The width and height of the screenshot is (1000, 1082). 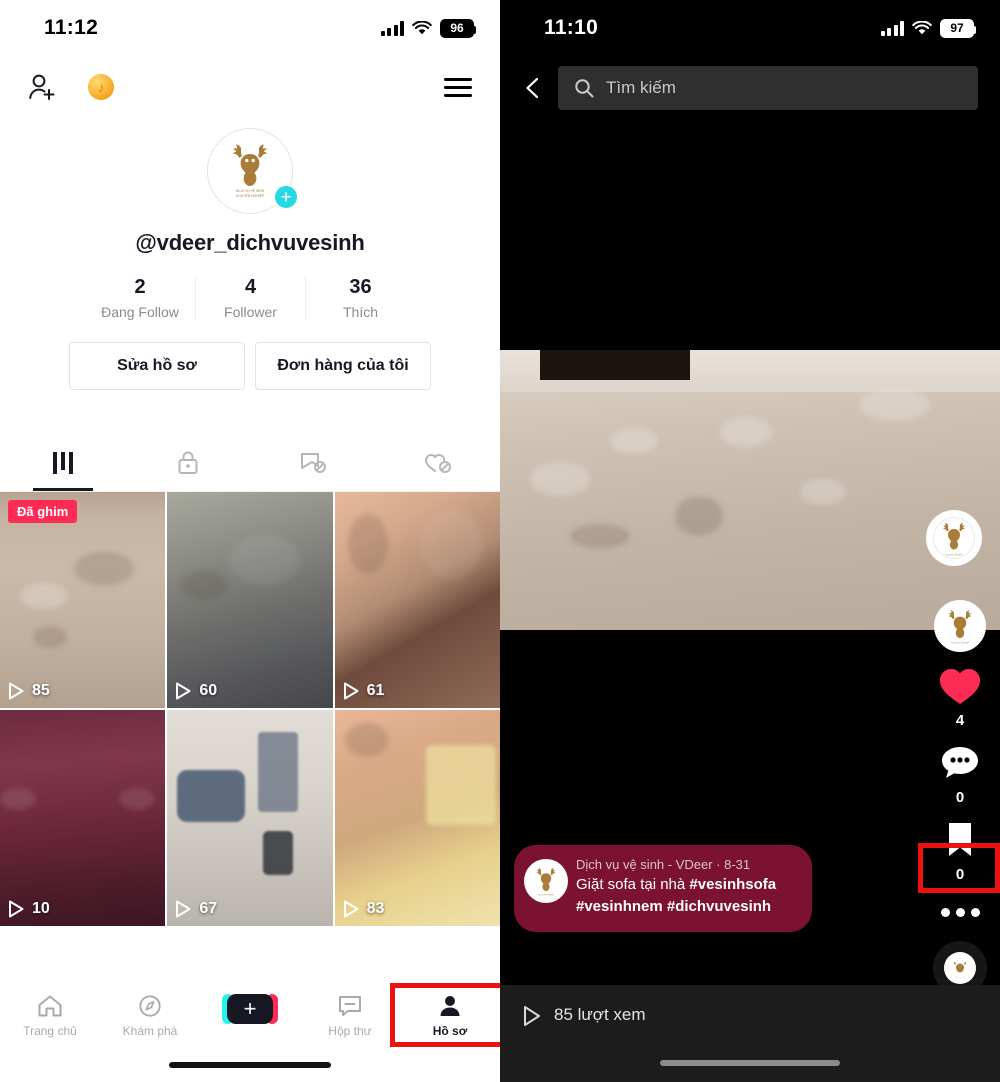 I want to click on comment-button: 0, so click(x=960, y=774).